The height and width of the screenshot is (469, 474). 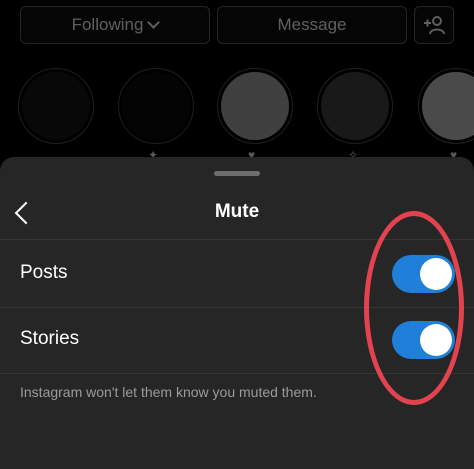 I want to click on add-user-button, so click(x=434, y=25).